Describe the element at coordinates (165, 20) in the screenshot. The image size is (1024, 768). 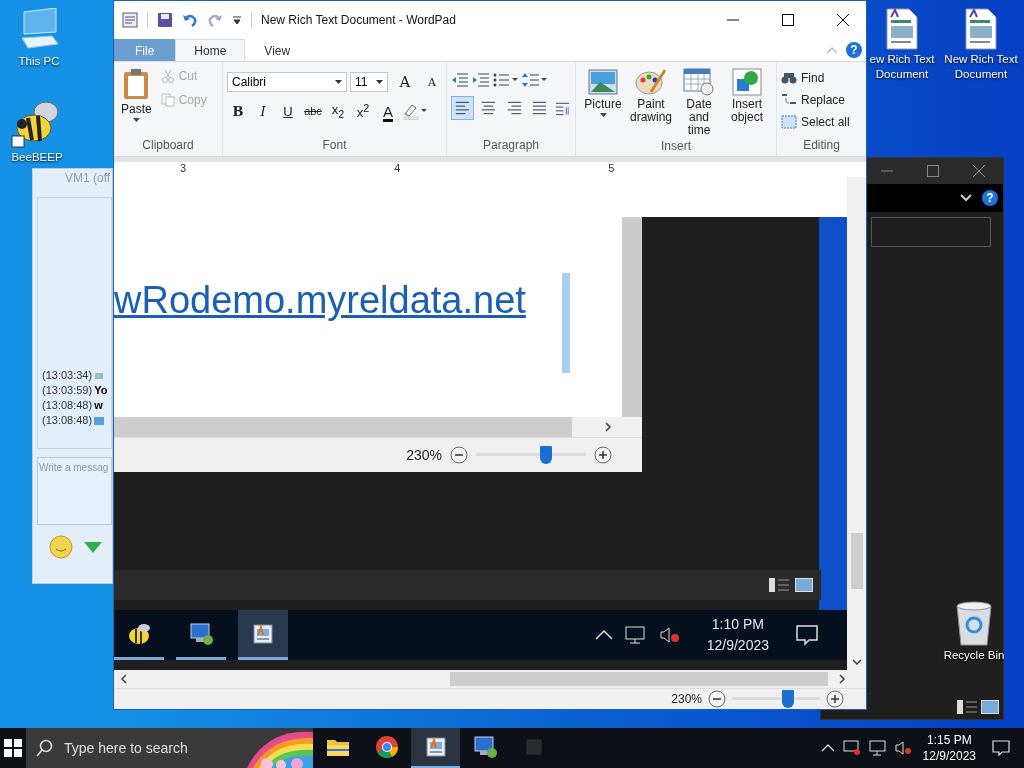
I see `save-icon` at that location.